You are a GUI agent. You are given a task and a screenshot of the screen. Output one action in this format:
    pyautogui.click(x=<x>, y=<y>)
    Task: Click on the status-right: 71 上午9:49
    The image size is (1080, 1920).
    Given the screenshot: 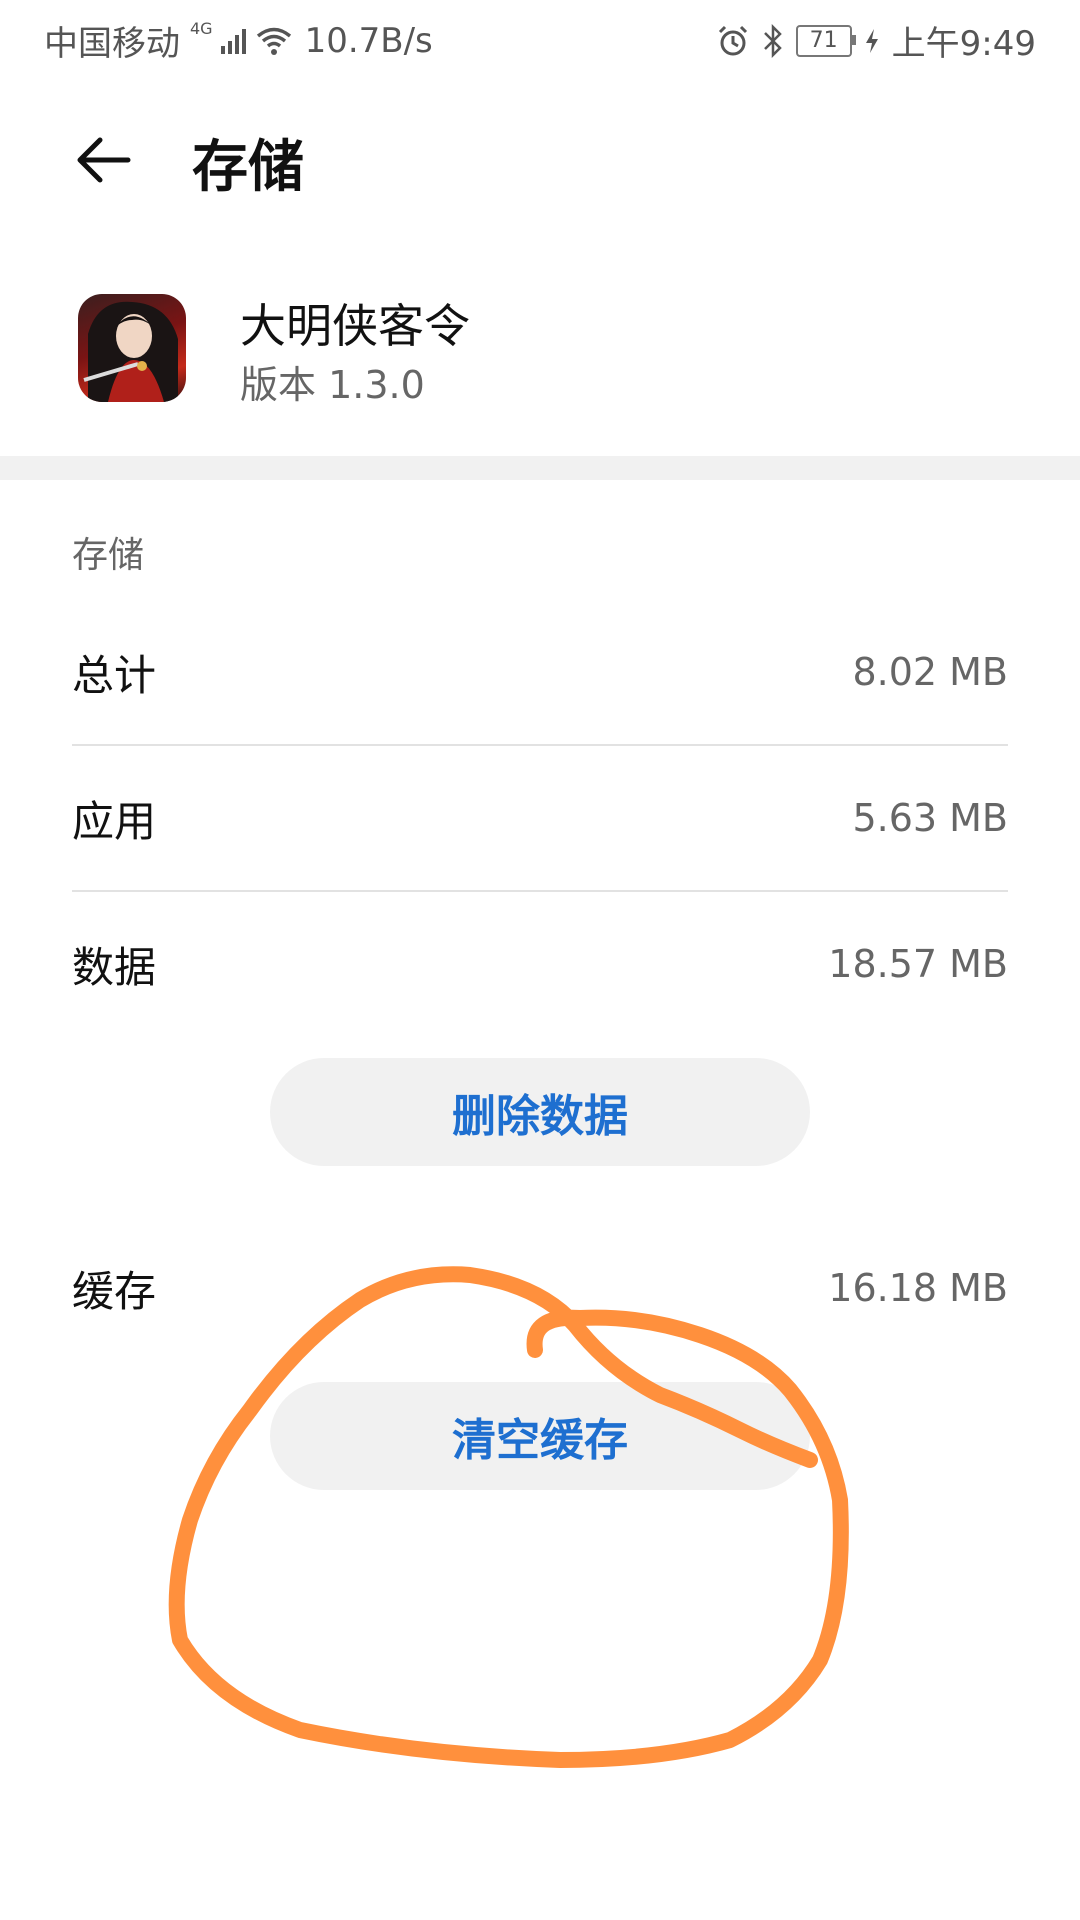 What is the action you would take?
    pyautogui.click(x=876, y=40)
    